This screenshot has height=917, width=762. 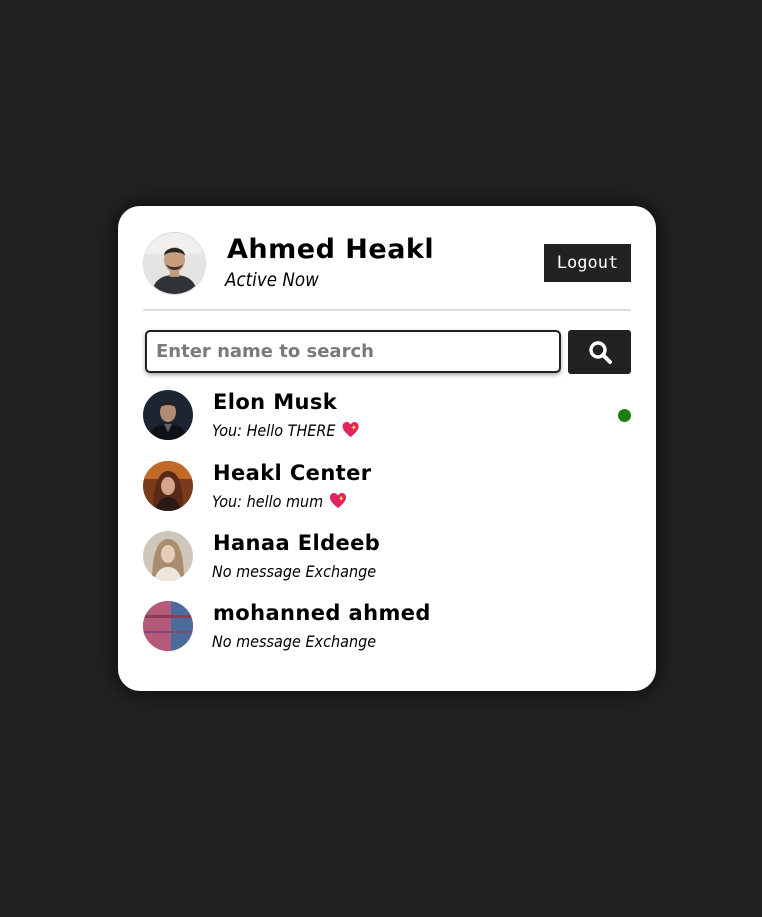 I want to click on user-last-message: You: hello mum, so click(x=279, y=501).